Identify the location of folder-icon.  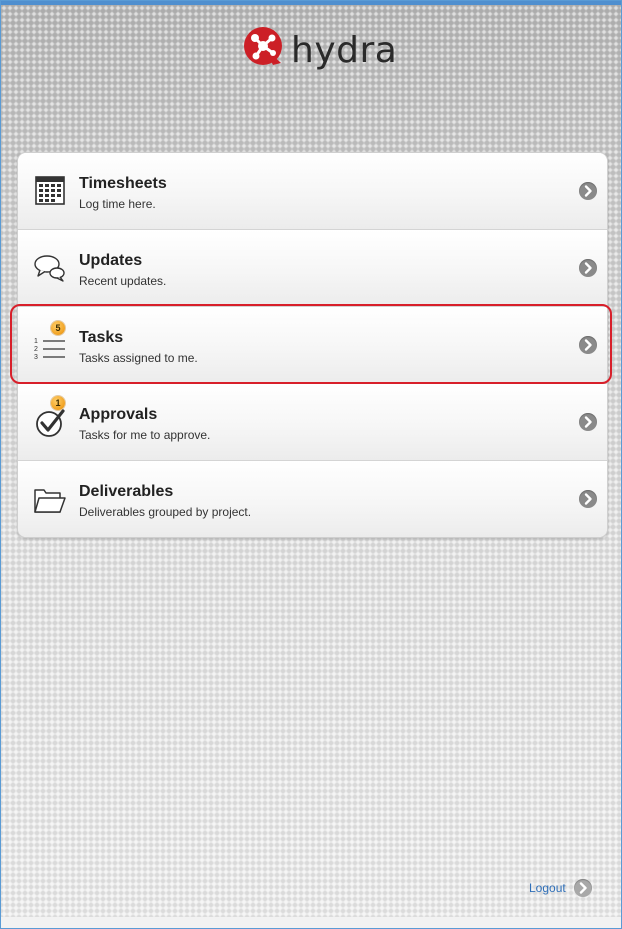
(50, 499).